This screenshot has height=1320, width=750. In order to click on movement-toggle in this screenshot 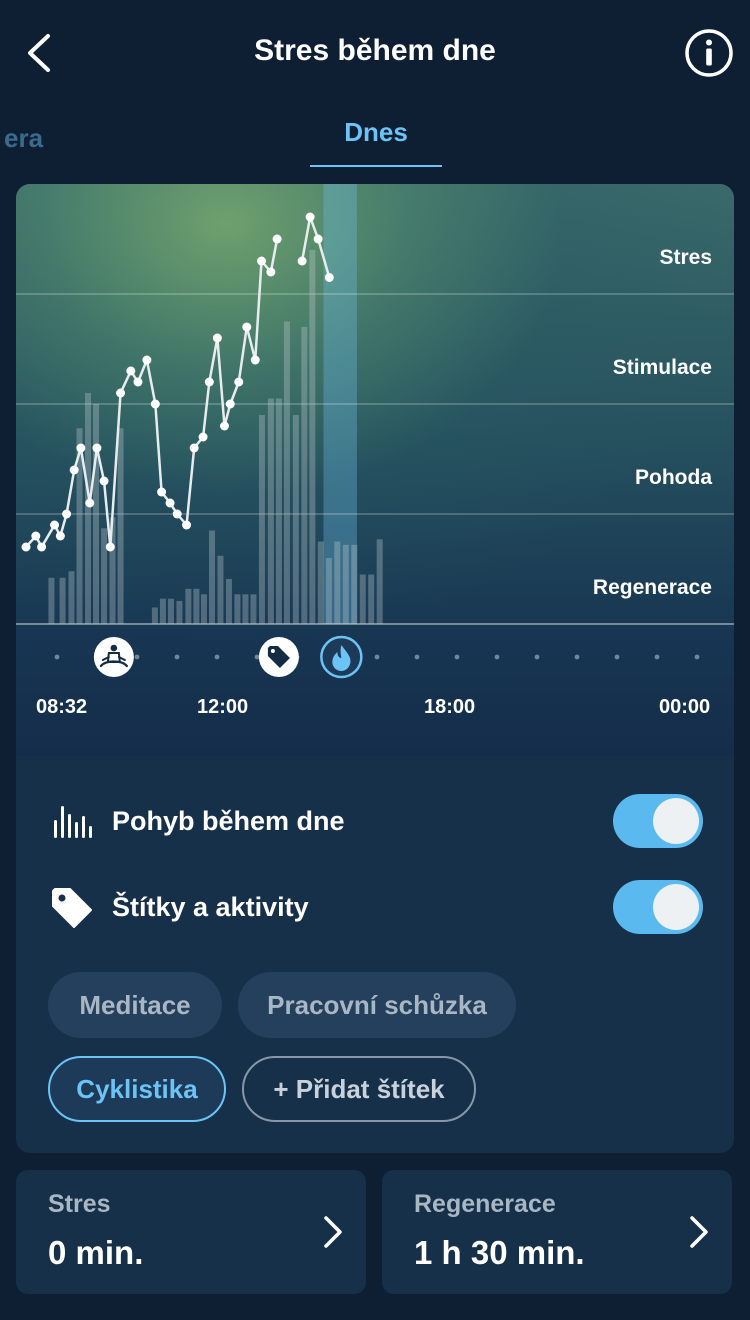, I will do `click(658, 821)`.